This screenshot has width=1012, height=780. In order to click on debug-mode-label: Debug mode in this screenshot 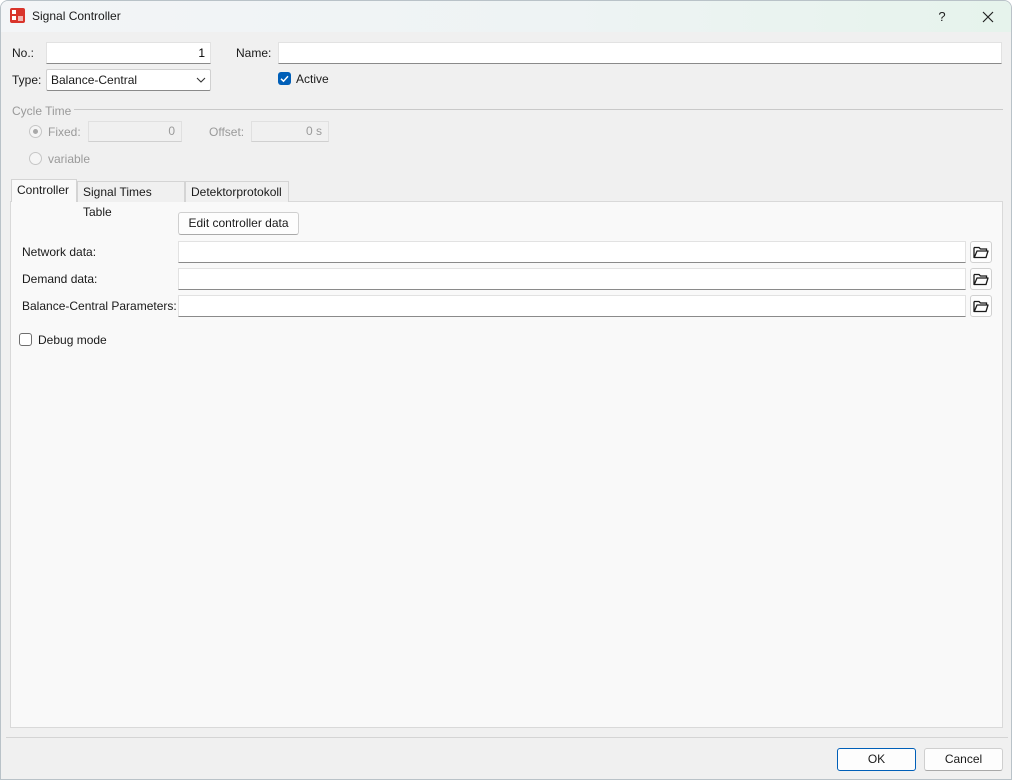, I will do `click(72, 340)`.